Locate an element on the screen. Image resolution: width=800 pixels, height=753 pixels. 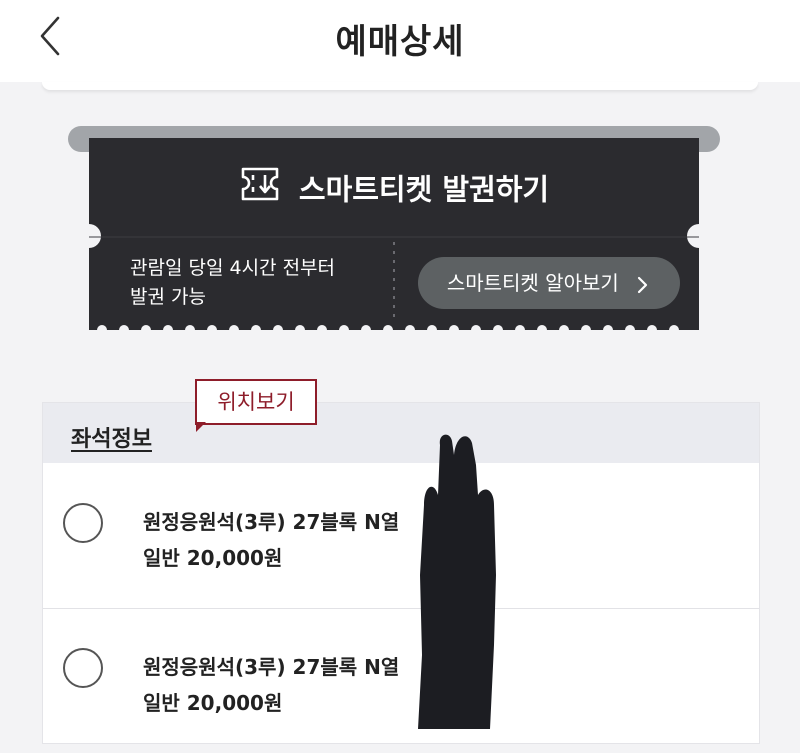
issuance-note-line1: 관람일 당일 4시간 전부터 is located at coordinates (233, 268).